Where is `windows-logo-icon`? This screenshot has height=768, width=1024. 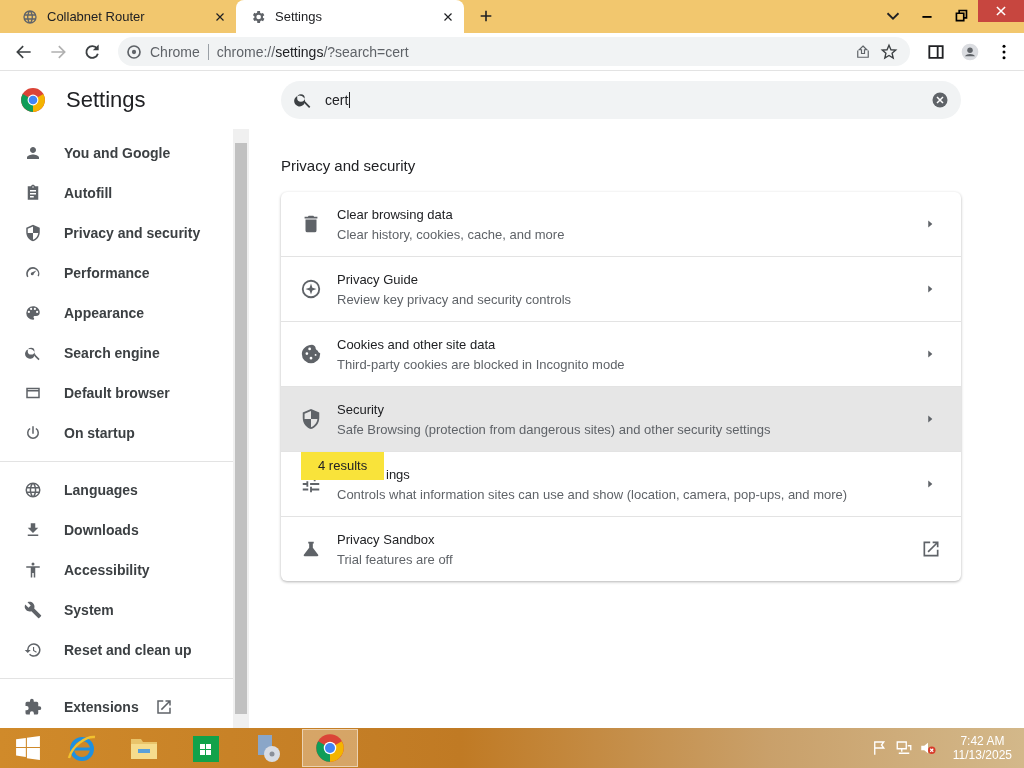 windows-logo-icon is located at coordinates (28, 748).